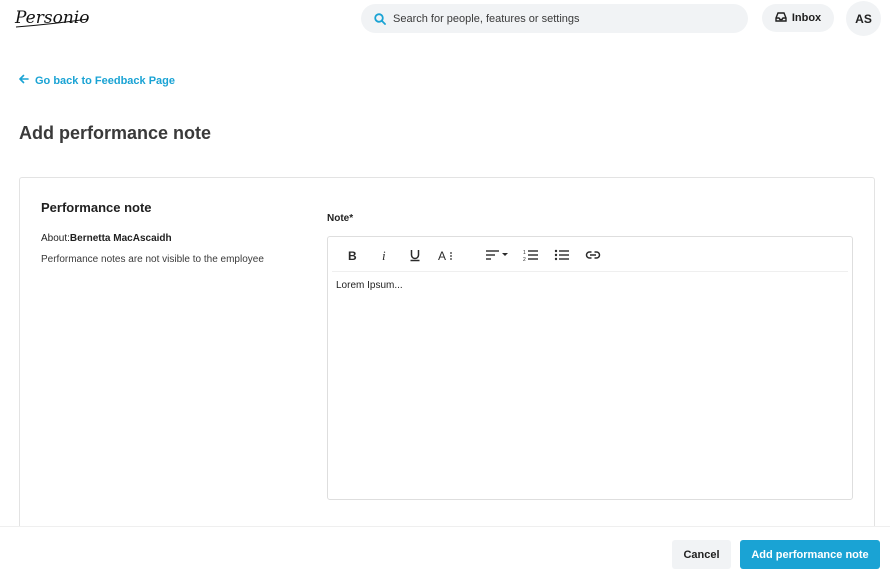 The image size is (890, 576). I want to click on bullet-list-icon, so click(562, 255).